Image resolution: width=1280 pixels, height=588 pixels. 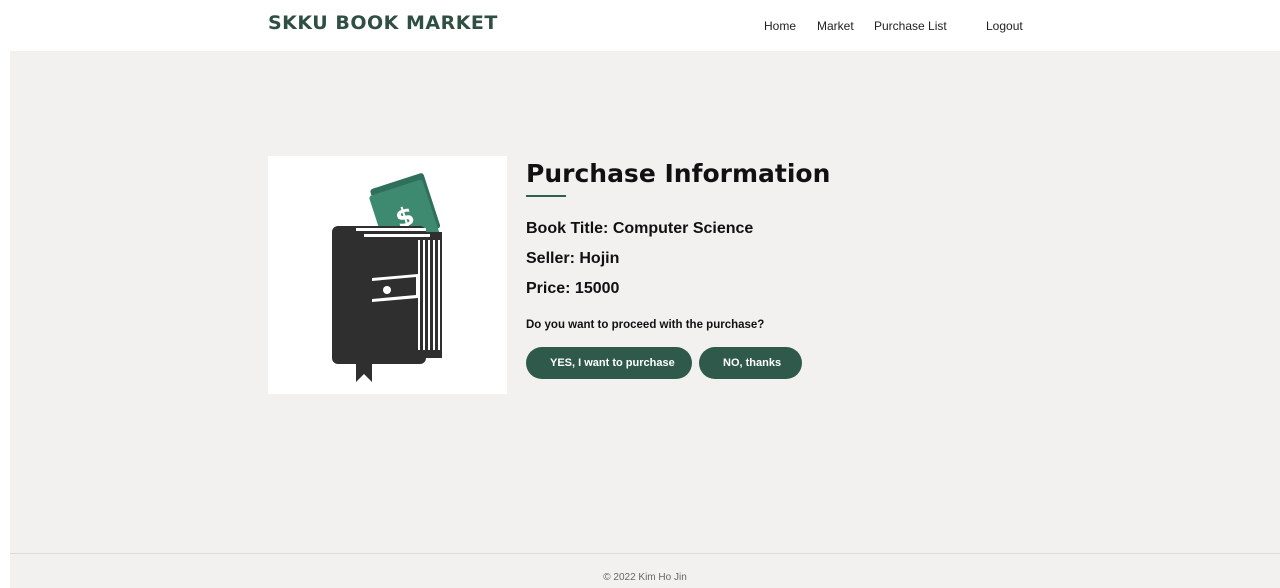 I want to click on nav-logout: Logout, so click(x=1004, y=26).